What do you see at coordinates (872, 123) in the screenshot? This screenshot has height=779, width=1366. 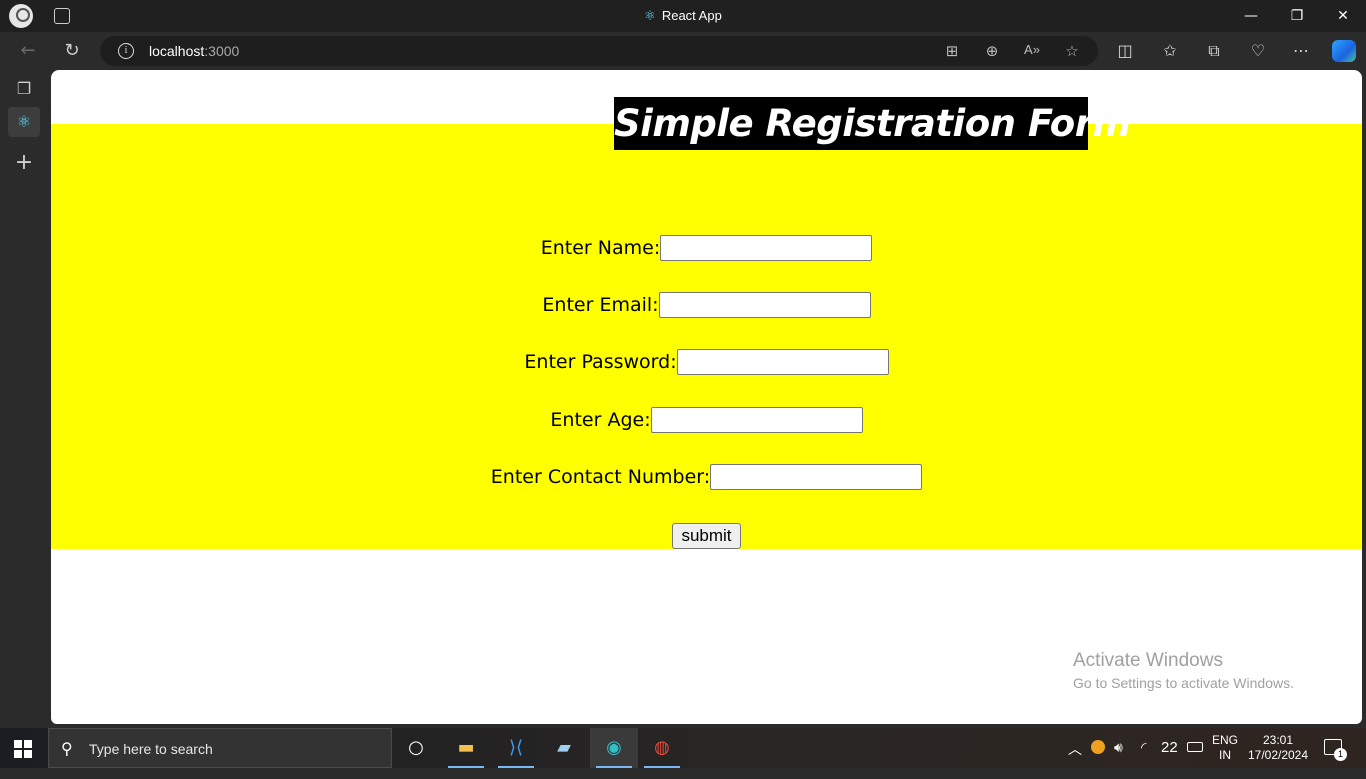 I see `page-title: Simple Registration Form` at bounding box center [872, 123].